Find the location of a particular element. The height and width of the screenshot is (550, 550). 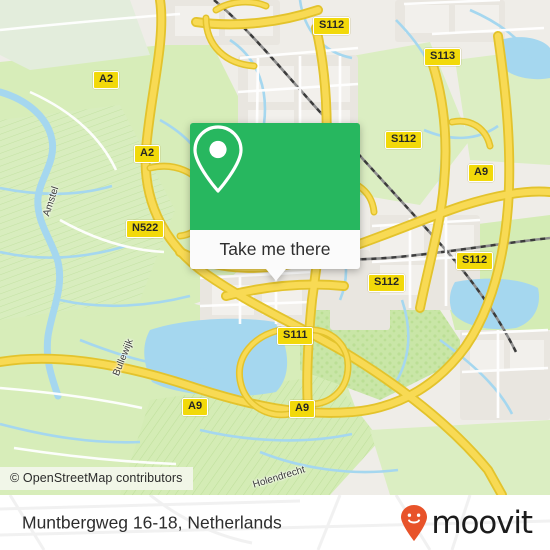

take-me-there-button: Take me there is located at coordinates (275, 249).